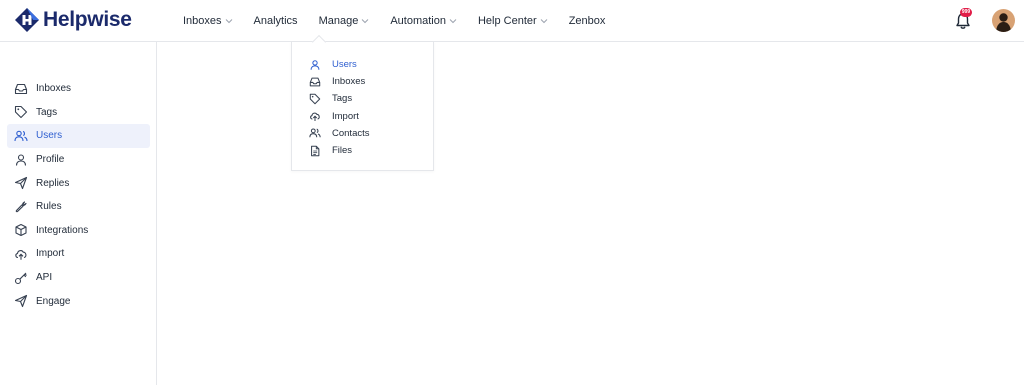  What do you see at coordinates (53, 301) in the screenshot?
I see `sidebar-item-label: Engage` at bounding box center [53, 301].